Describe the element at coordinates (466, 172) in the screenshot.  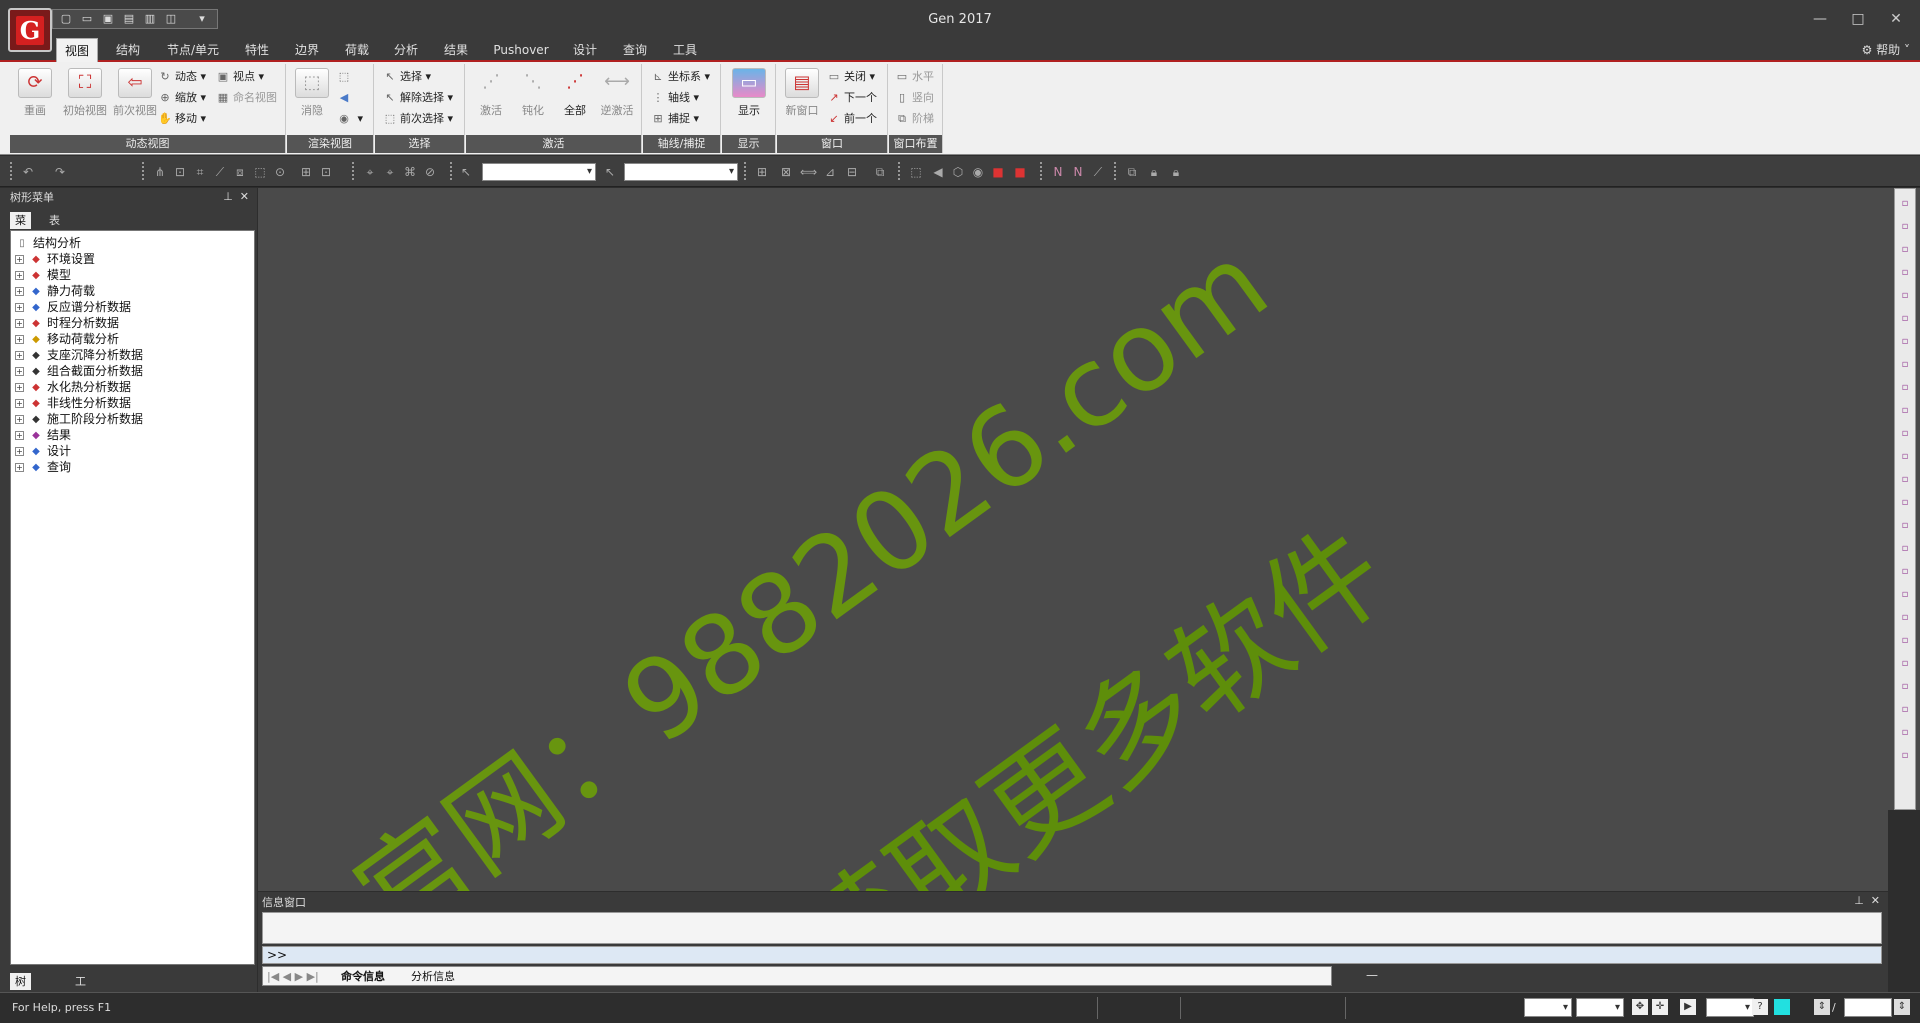
I see `pick-cursor-icon: ↖` at that location.